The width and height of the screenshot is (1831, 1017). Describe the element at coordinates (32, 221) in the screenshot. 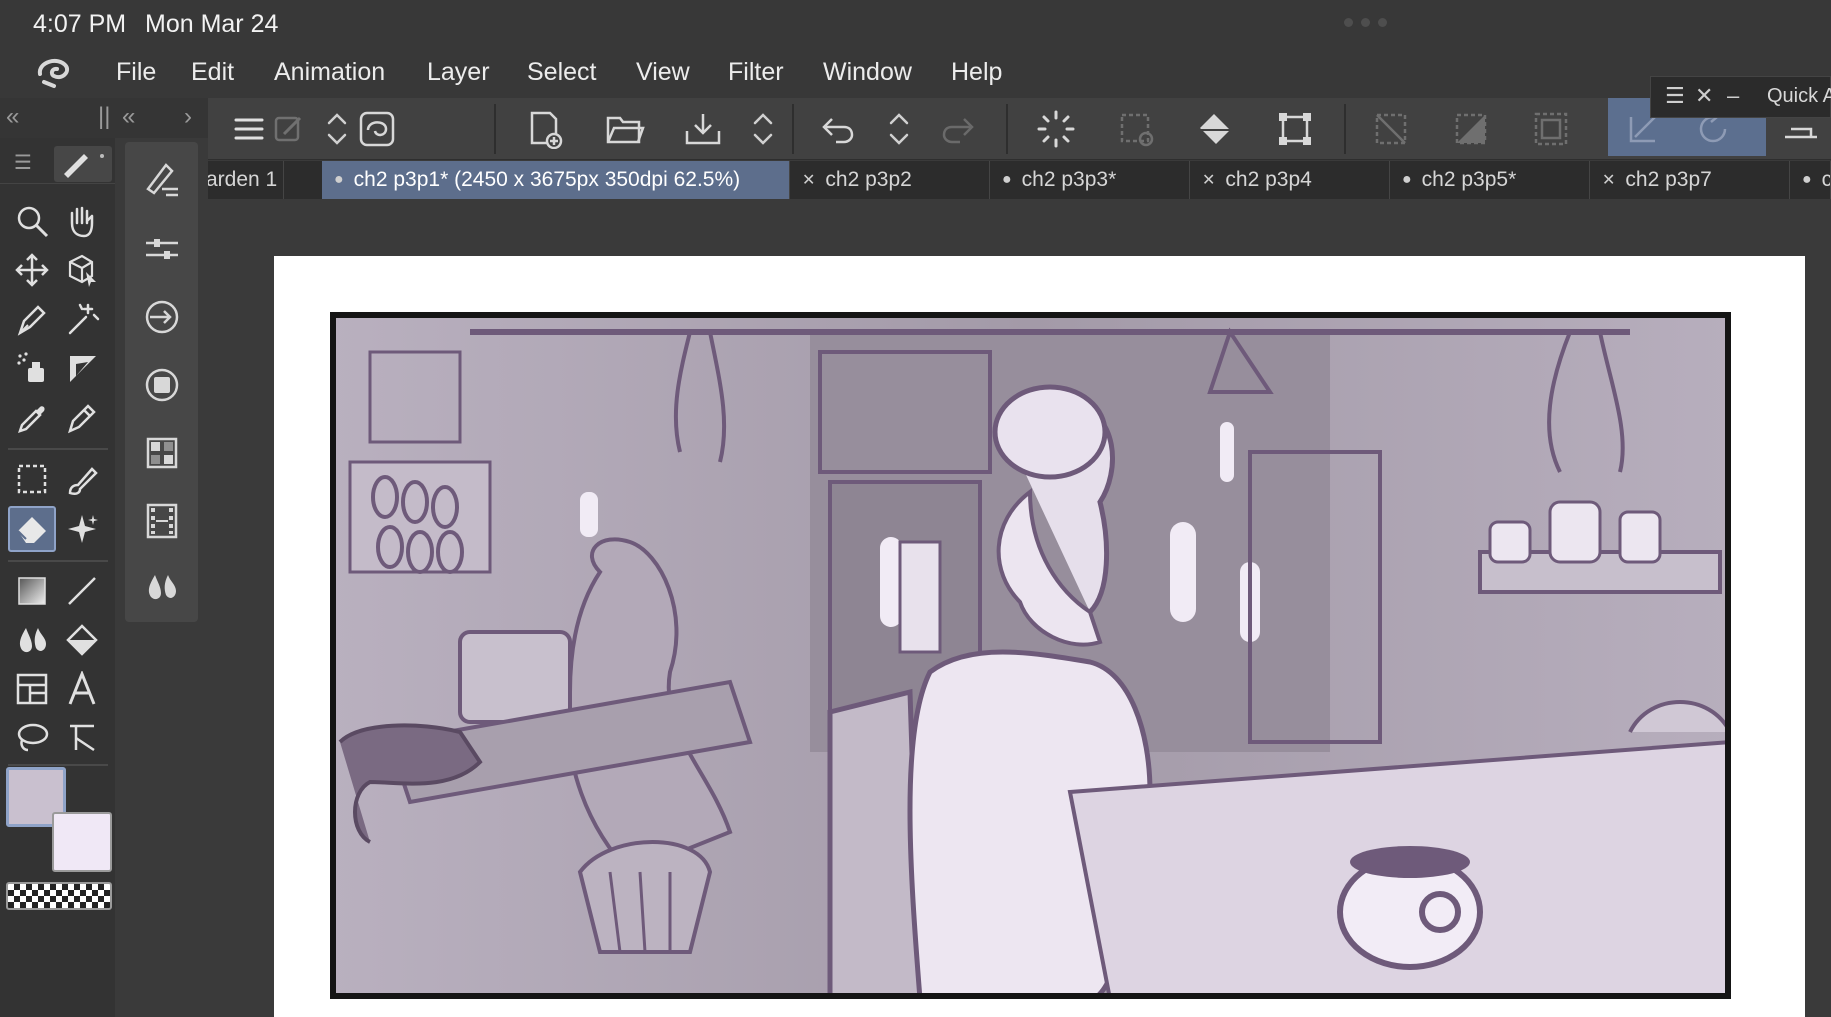

I see `zoom-icon` at that location.